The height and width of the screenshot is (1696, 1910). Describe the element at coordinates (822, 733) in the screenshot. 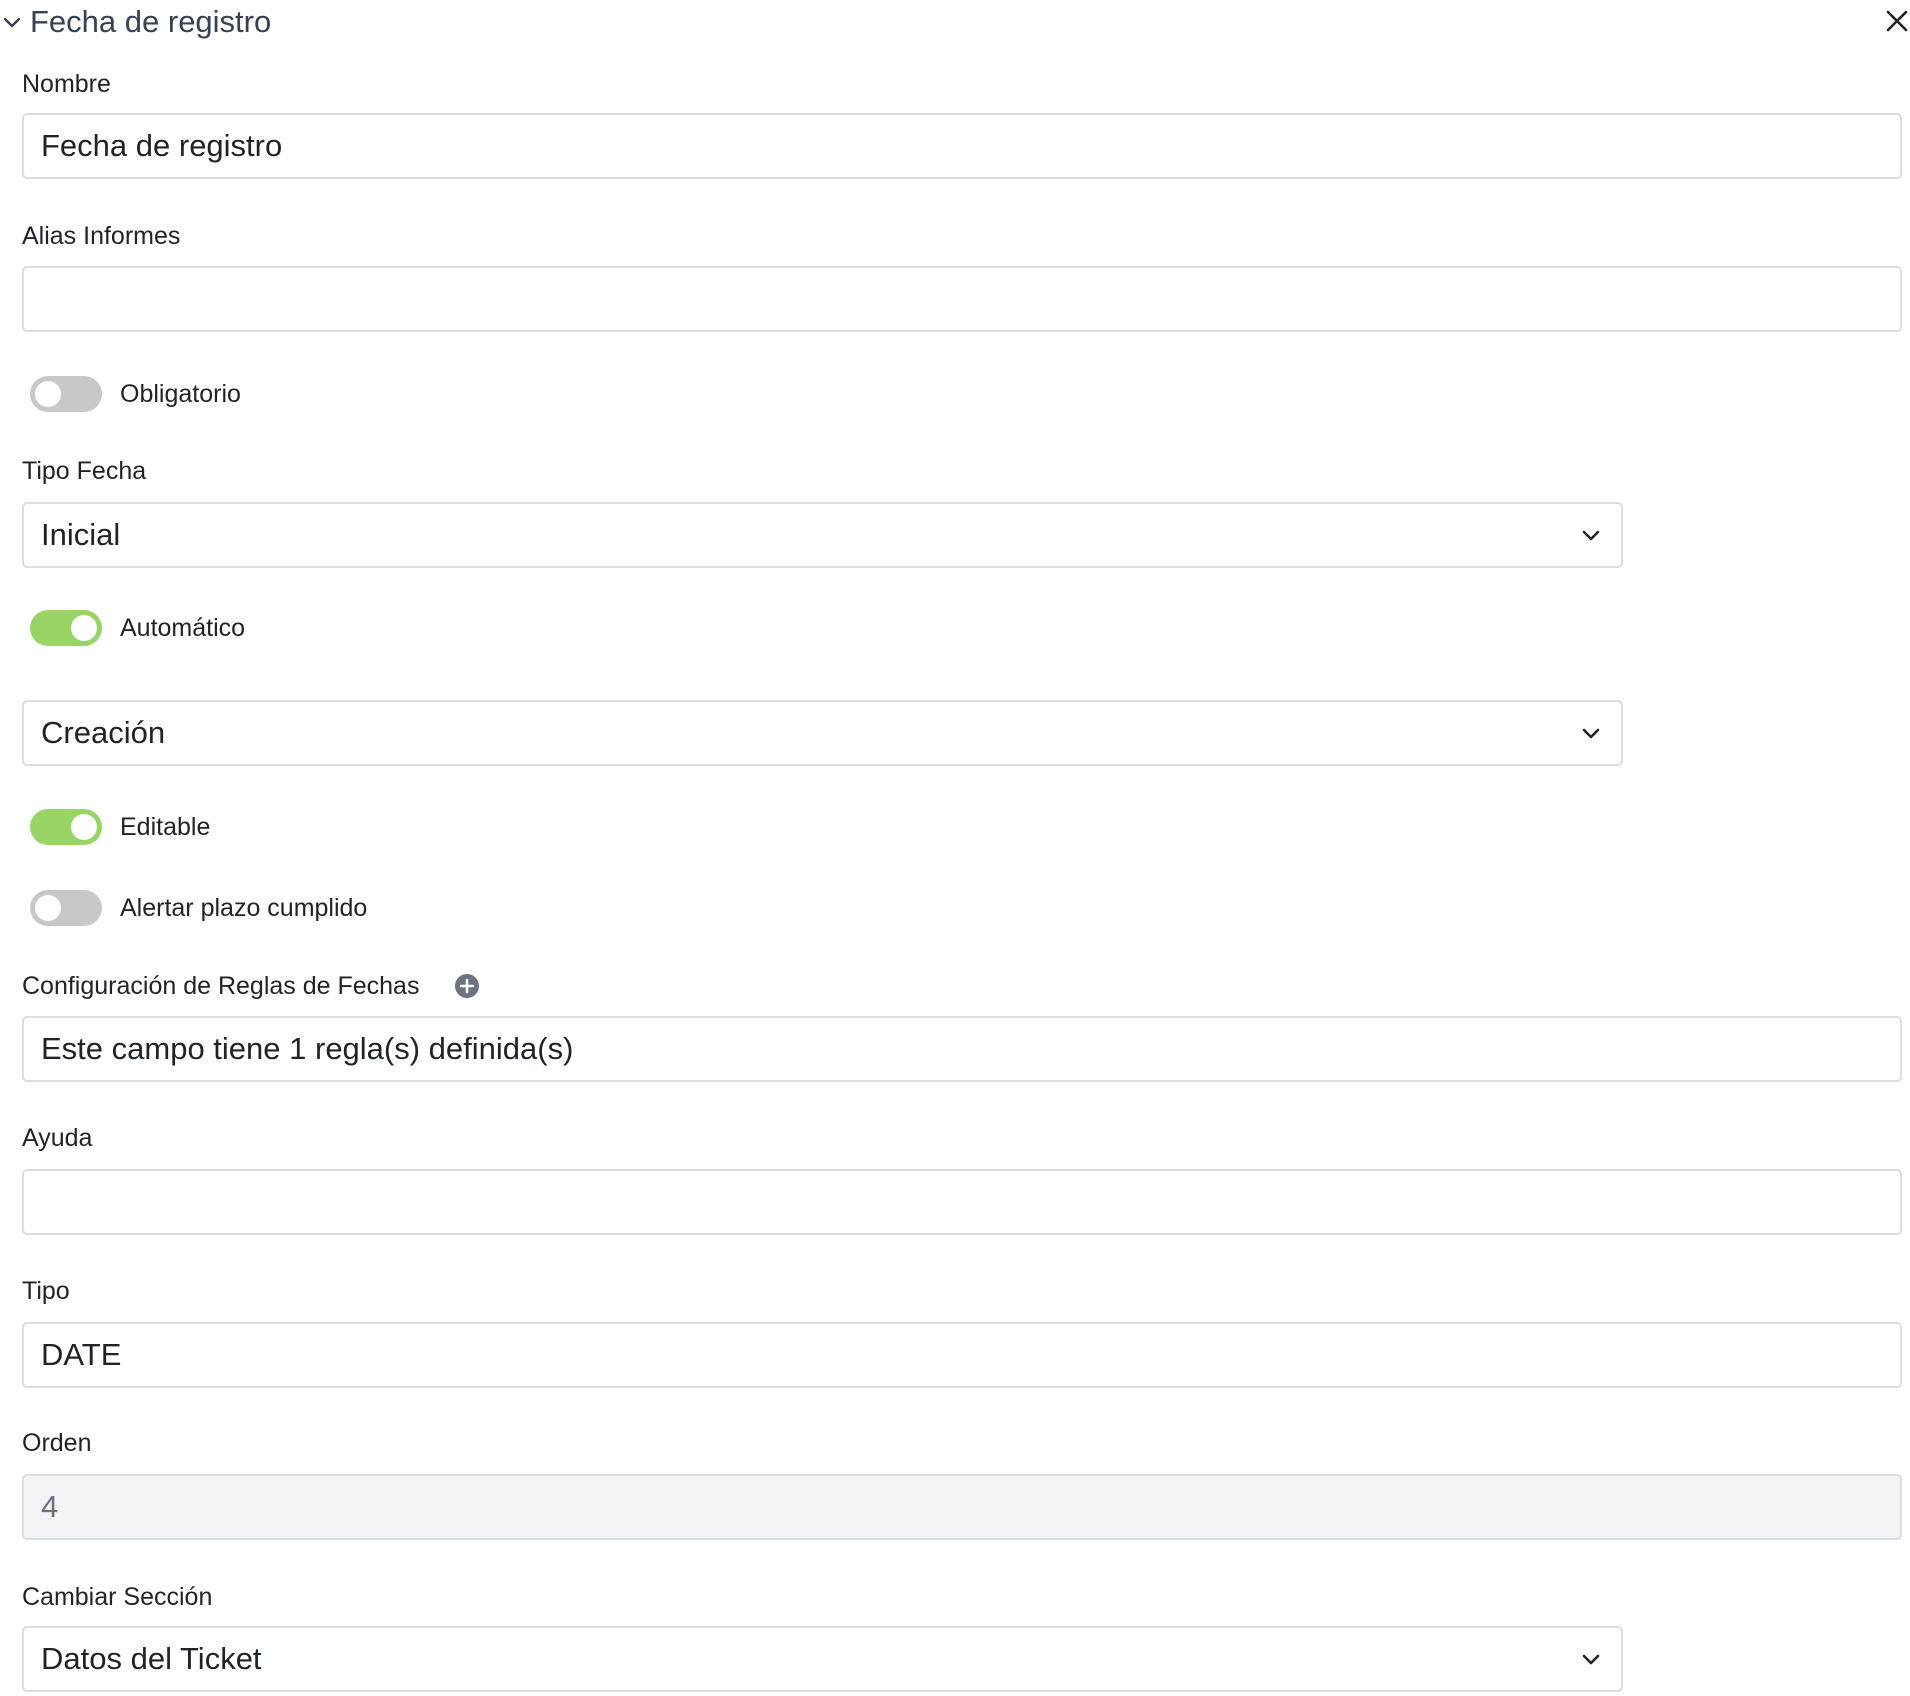

I see `automatico-mode-select: Creación` at that location.